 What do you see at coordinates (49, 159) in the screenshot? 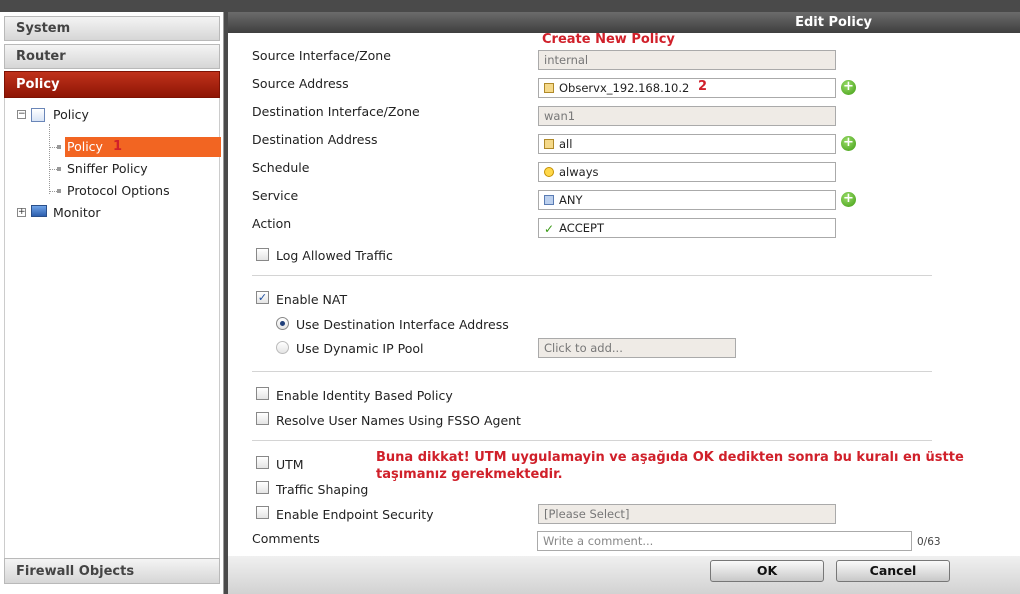
I see `tree-line` at bounding box center [49, 159].